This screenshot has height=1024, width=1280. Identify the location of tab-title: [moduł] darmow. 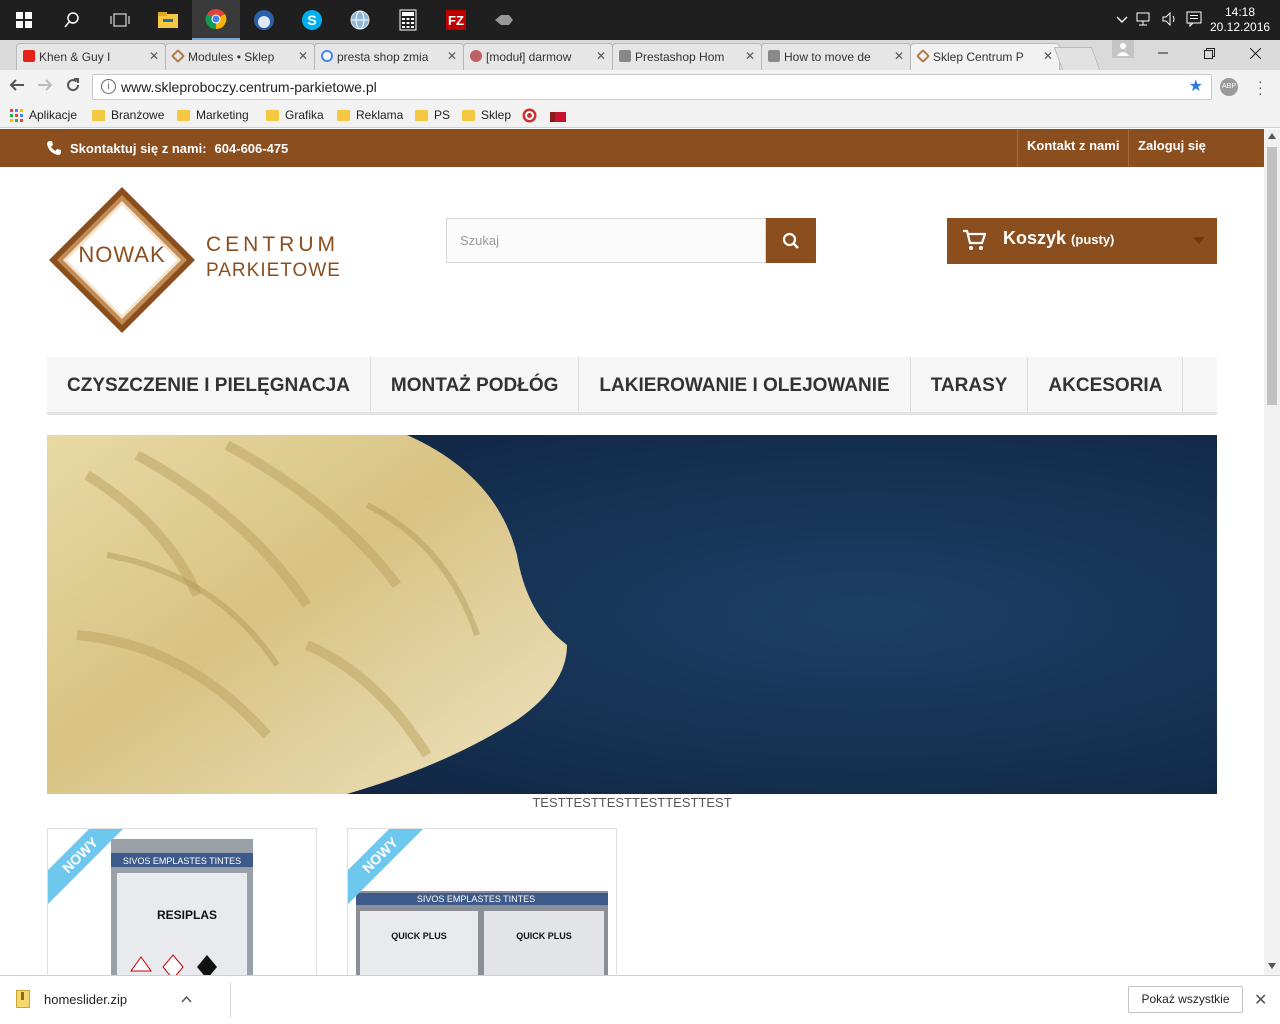
(529, 57).